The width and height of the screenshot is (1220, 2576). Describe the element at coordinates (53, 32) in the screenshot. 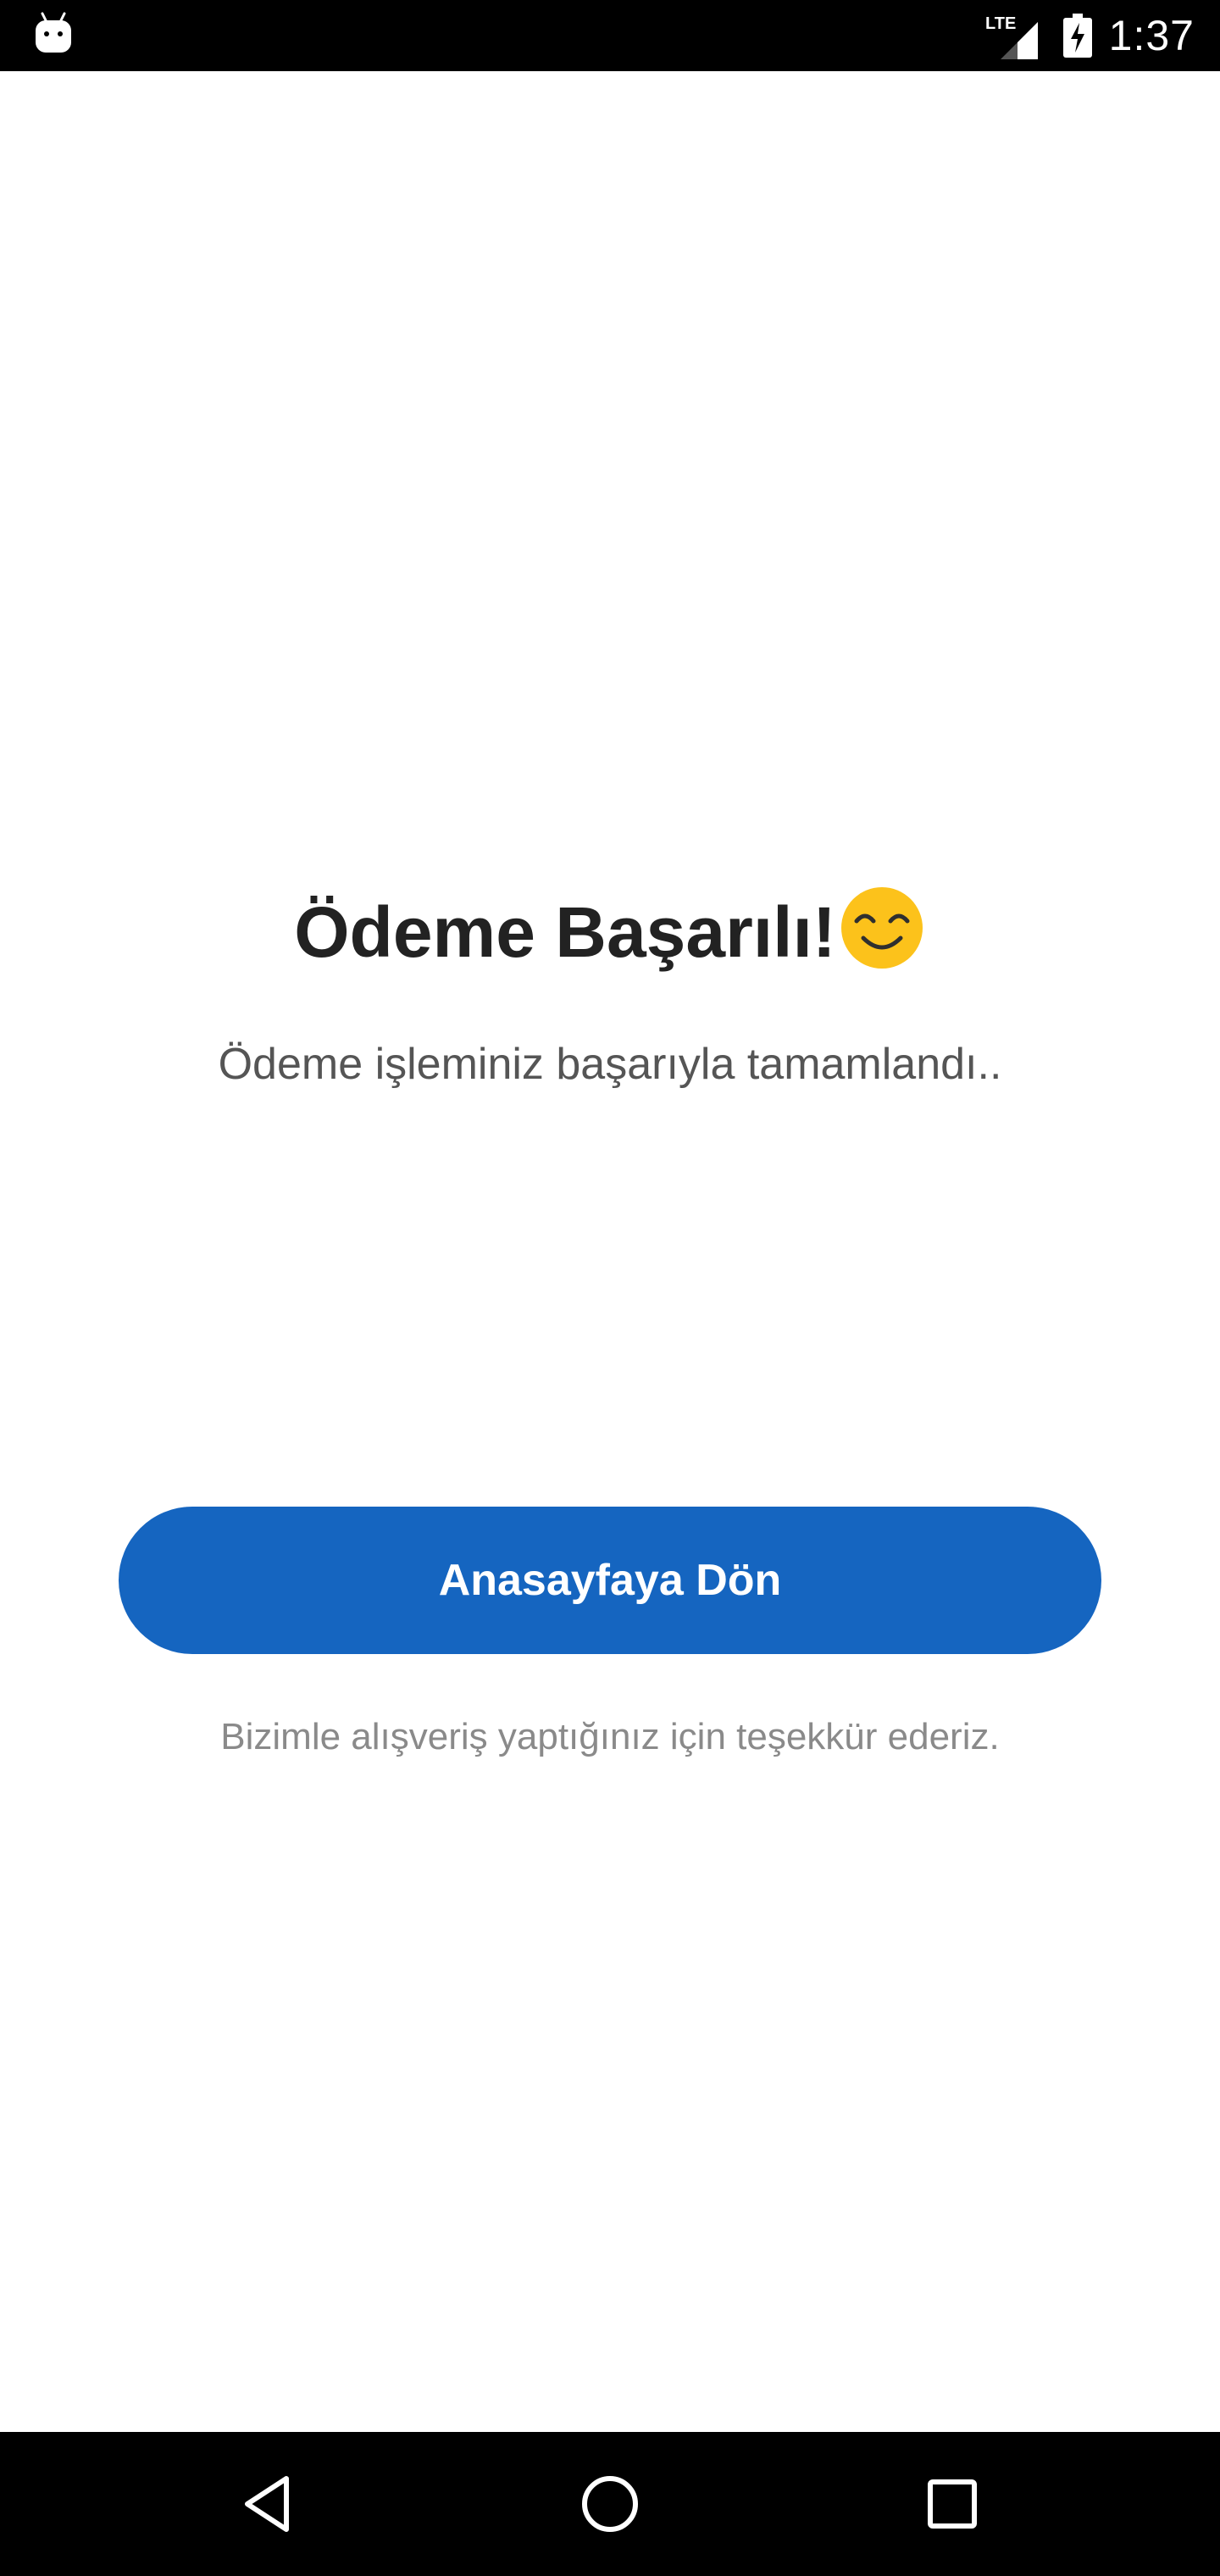

I see `android-icon` at that location.